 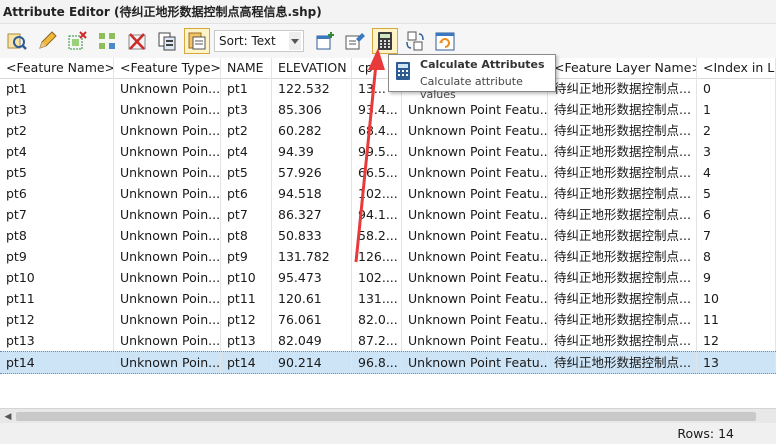 I want to click on table-cell: 76.061, so click(x=312, y=319).